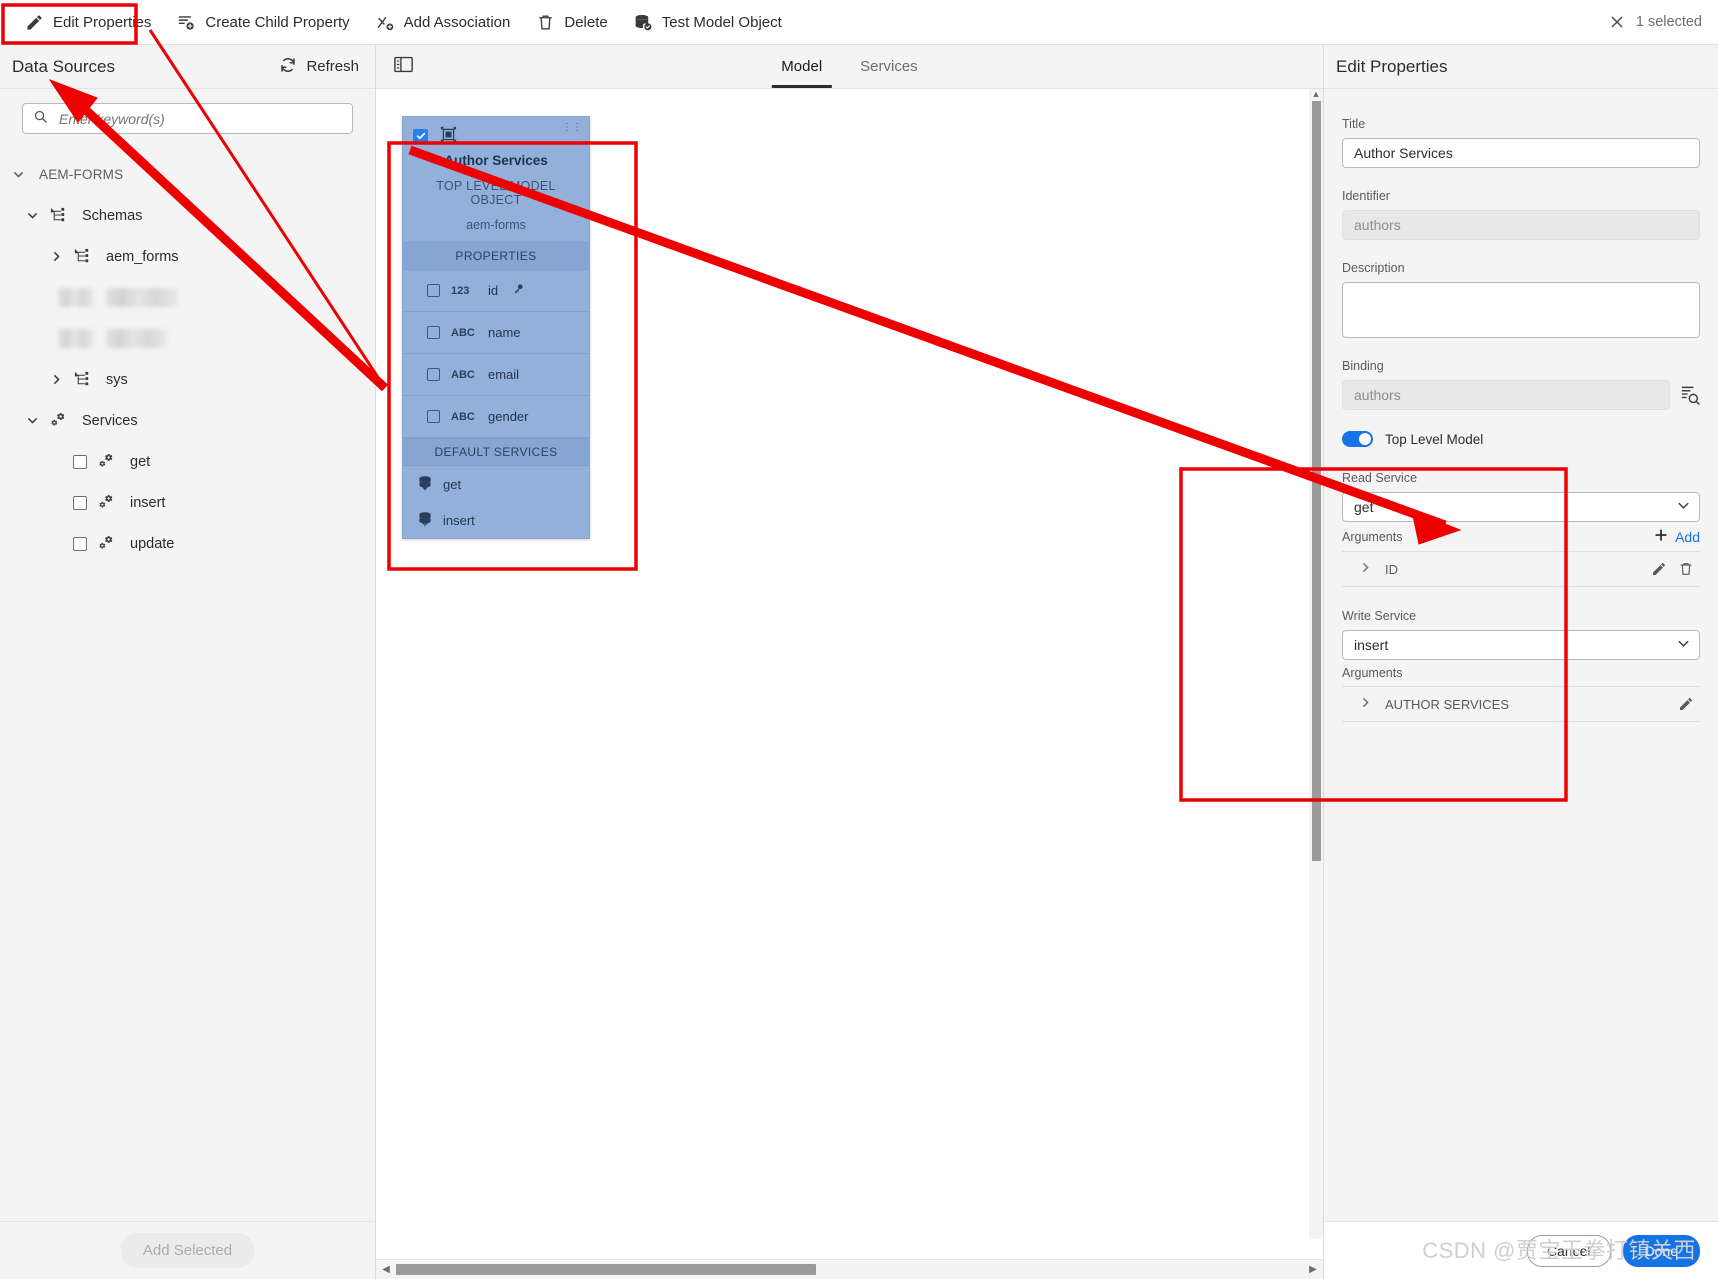 The height and width of the screenshot is (1279, 1718). I want to click on search-area, so click(187, 116).